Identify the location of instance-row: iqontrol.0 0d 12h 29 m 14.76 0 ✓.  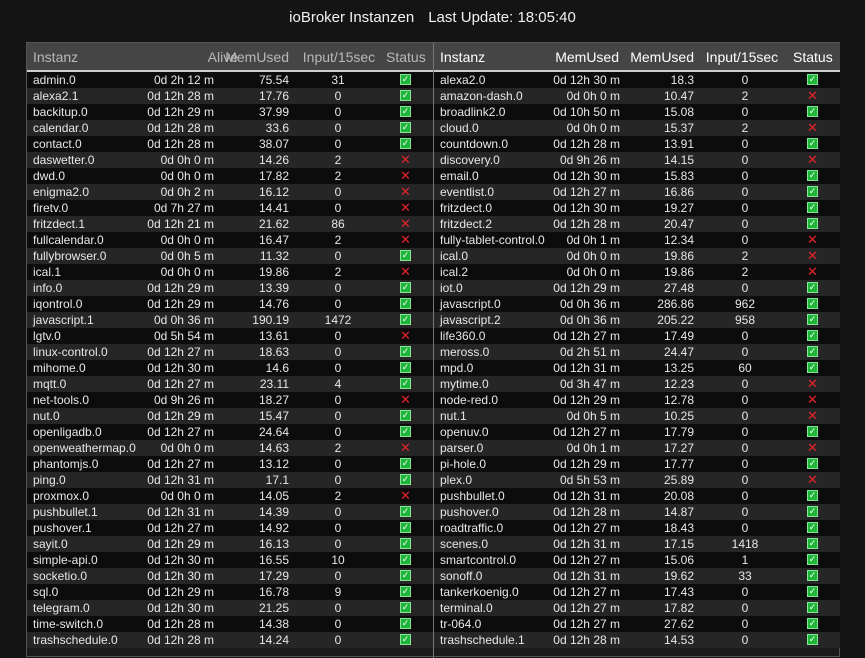
(230, 304).